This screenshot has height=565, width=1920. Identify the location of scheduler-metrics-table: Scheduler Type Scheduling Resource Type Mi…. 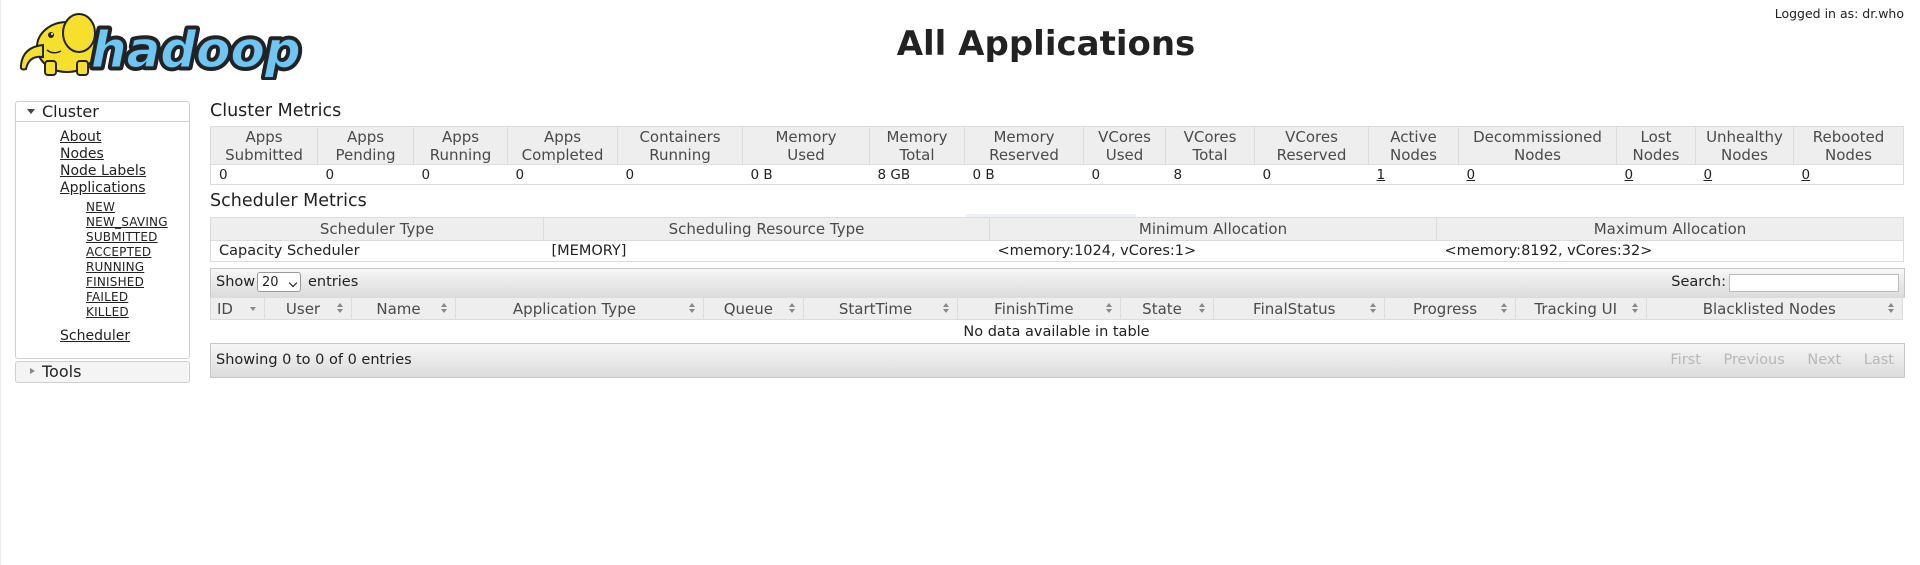
(1057, 239).